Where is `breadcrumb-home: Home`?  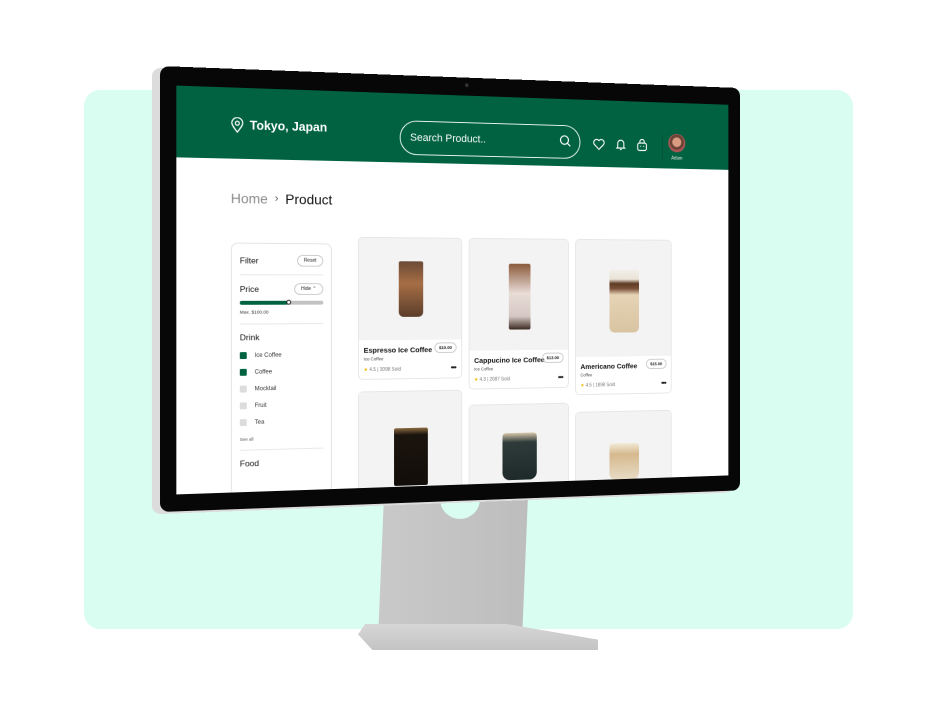
breadcrumb-home: Home is located at coordinates (249, 198).